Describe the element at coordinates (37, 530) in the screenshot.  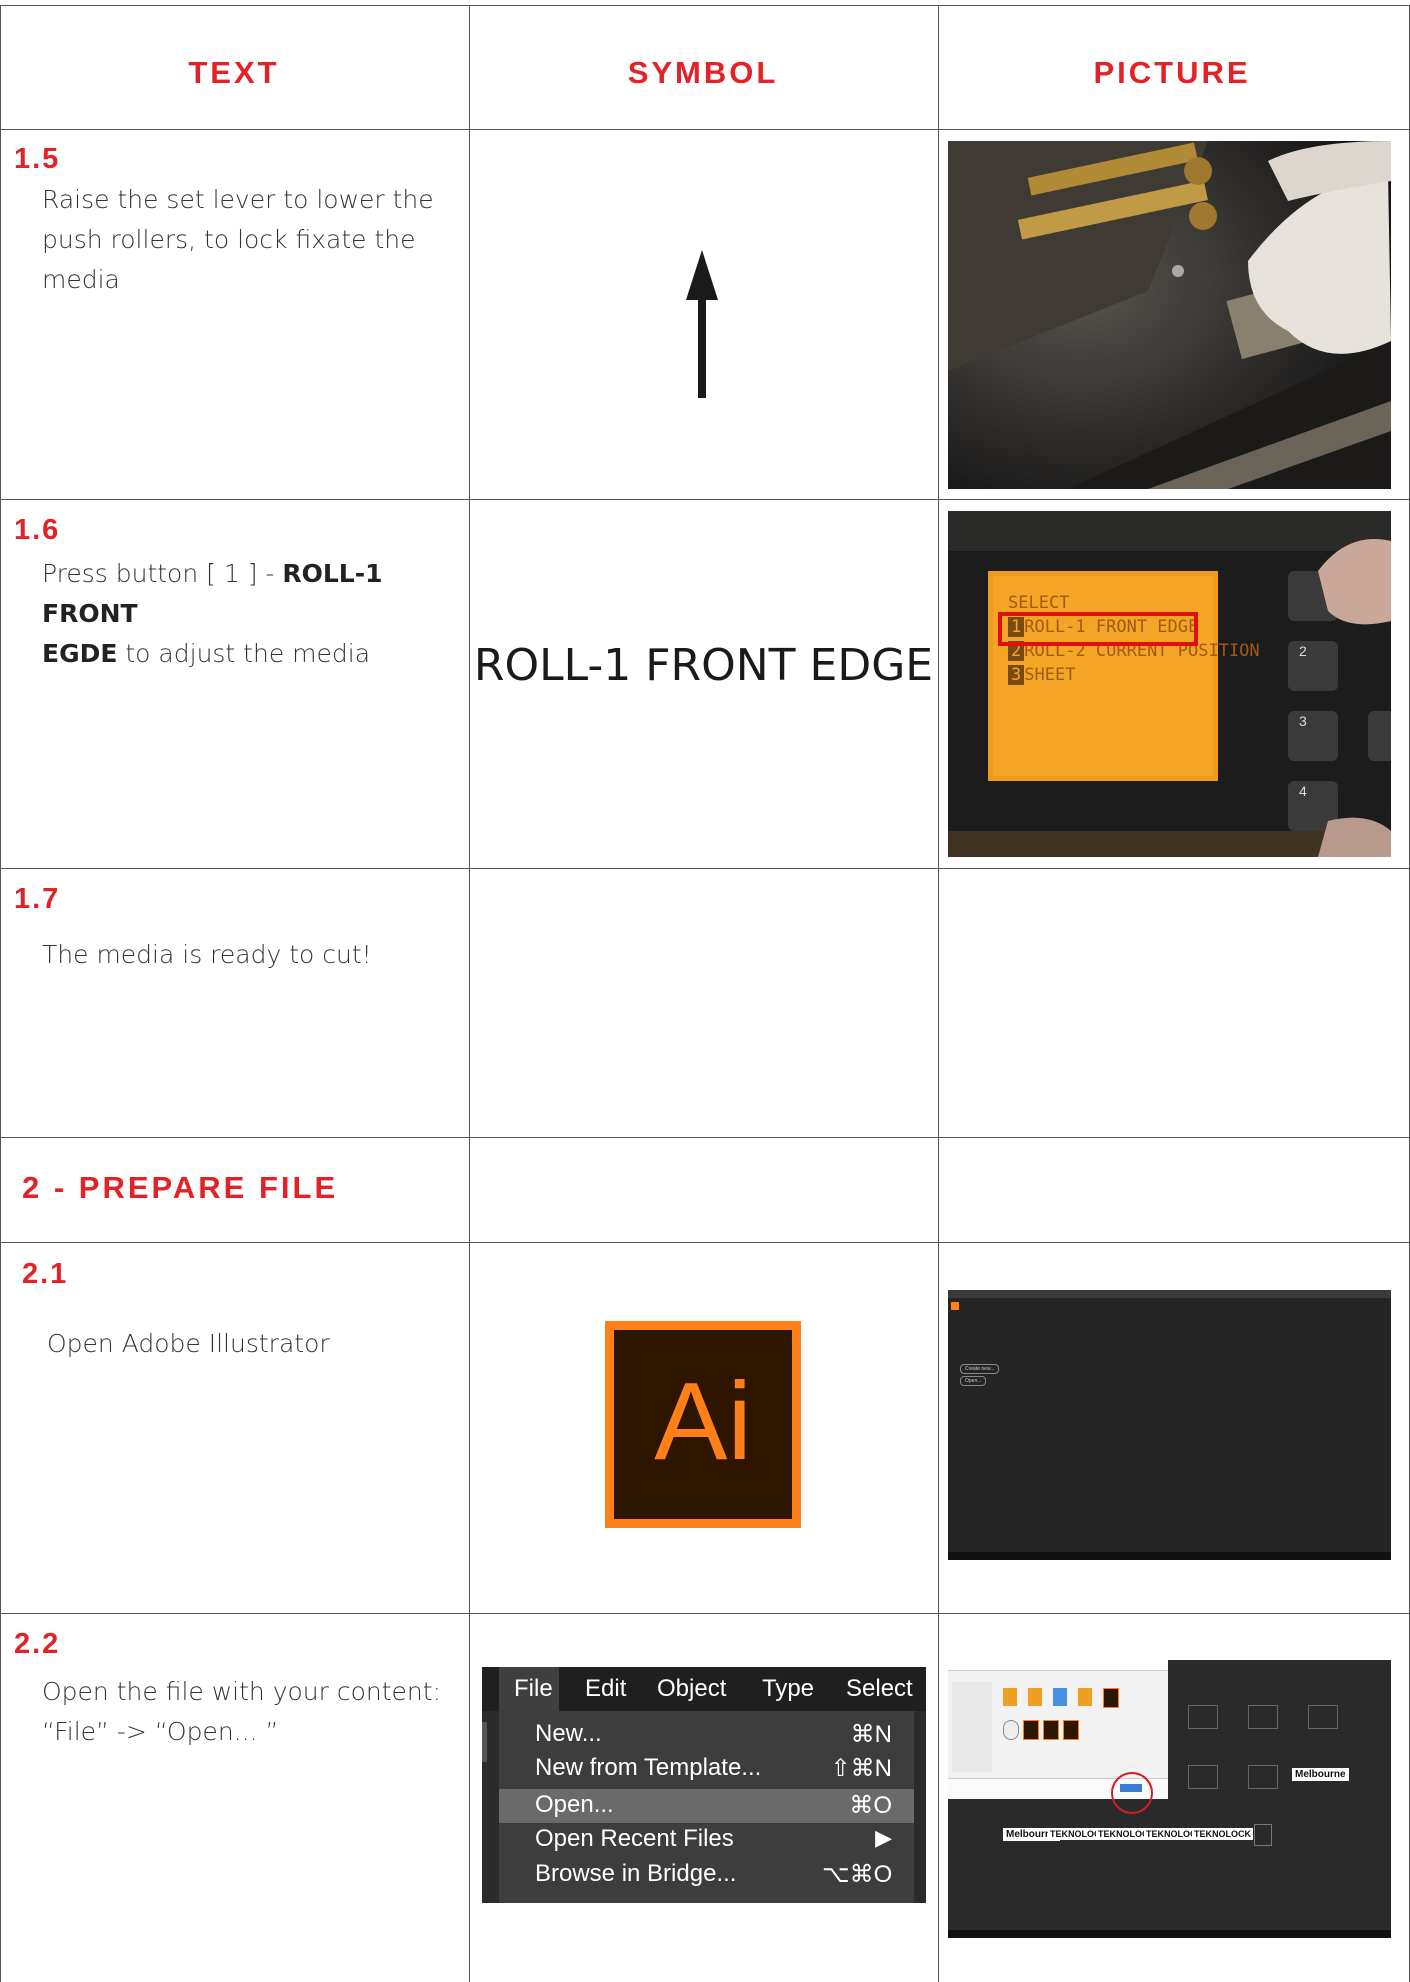
I see `step-number: 1.6` at that location.